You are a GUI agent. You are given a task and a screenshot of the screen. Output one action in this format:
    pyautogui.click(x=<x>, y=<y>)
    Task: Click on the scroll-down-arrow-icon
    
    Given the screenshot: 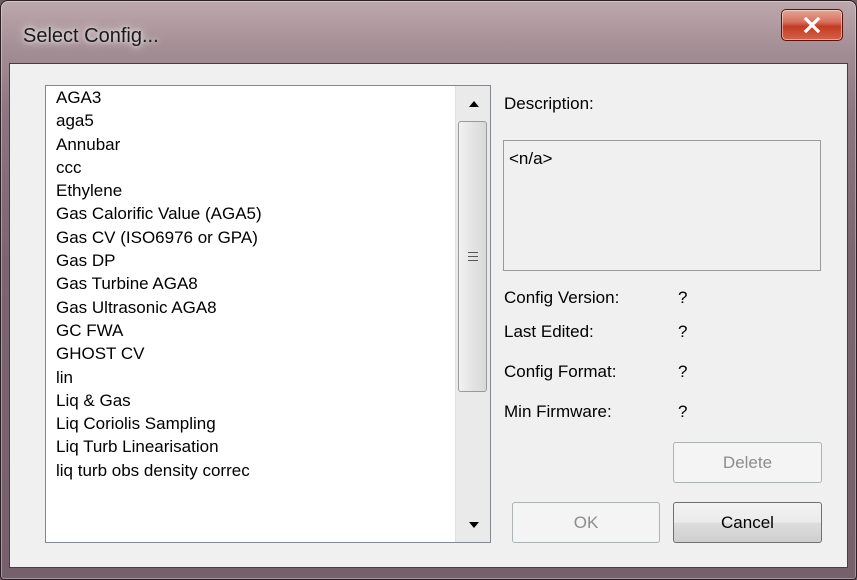 What is the action you would take?
    pyautogui.click(x=474, y=525)
    